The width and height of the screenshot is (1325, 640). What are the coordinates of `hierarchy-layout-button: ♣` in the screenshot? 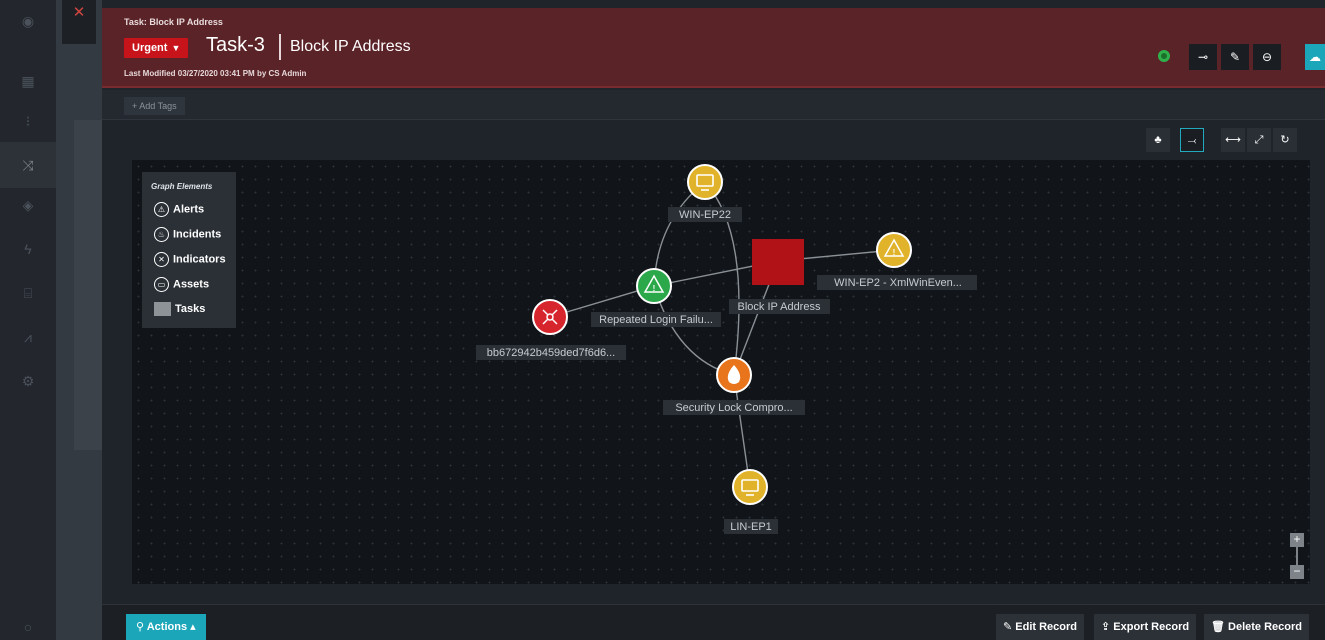 It's located at (1158, 140).